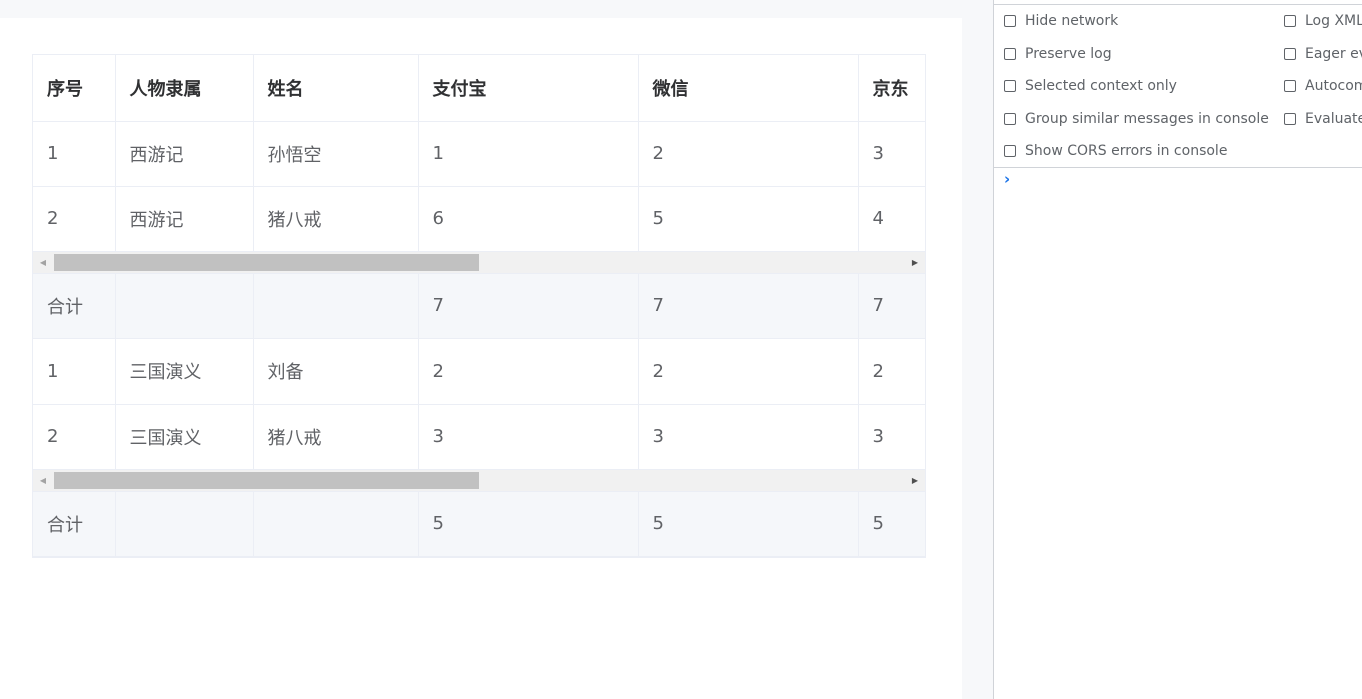 Image resolution: width=1362 pixels, height=699 pixels. I want to click on table-row: 1 三国演义 刘备 2 2 2, so click(479, 372).